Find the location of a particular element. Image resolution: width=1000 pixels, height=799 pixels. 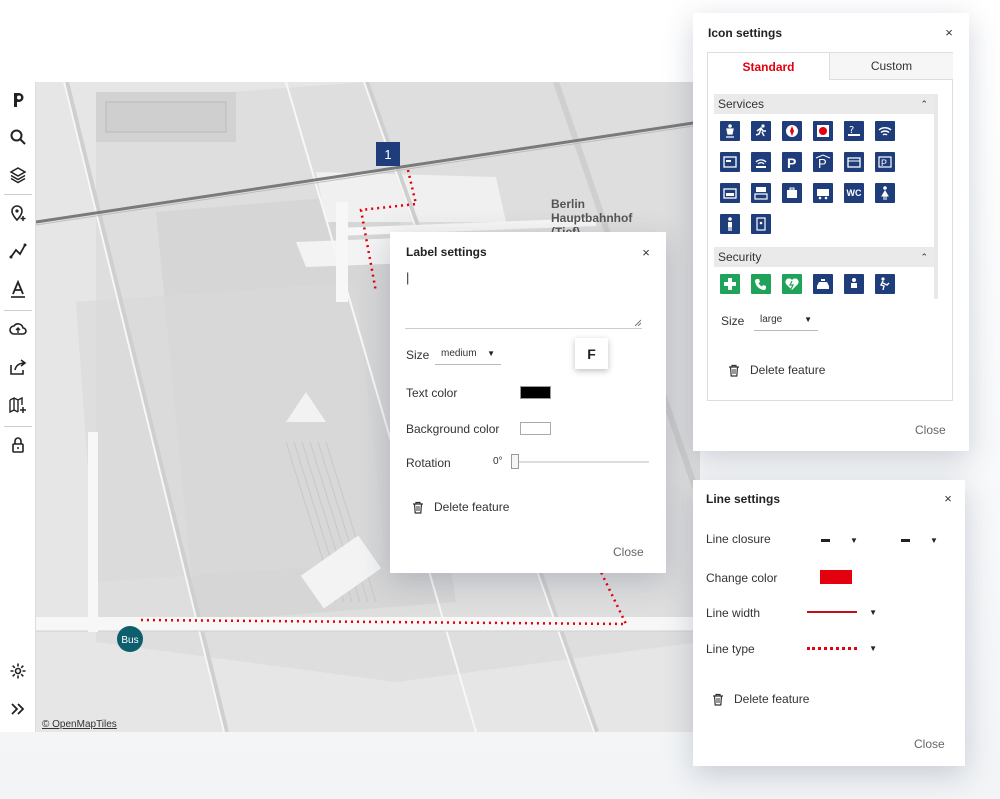

line-start-select: ▼ is located at coordinates (846, 540).